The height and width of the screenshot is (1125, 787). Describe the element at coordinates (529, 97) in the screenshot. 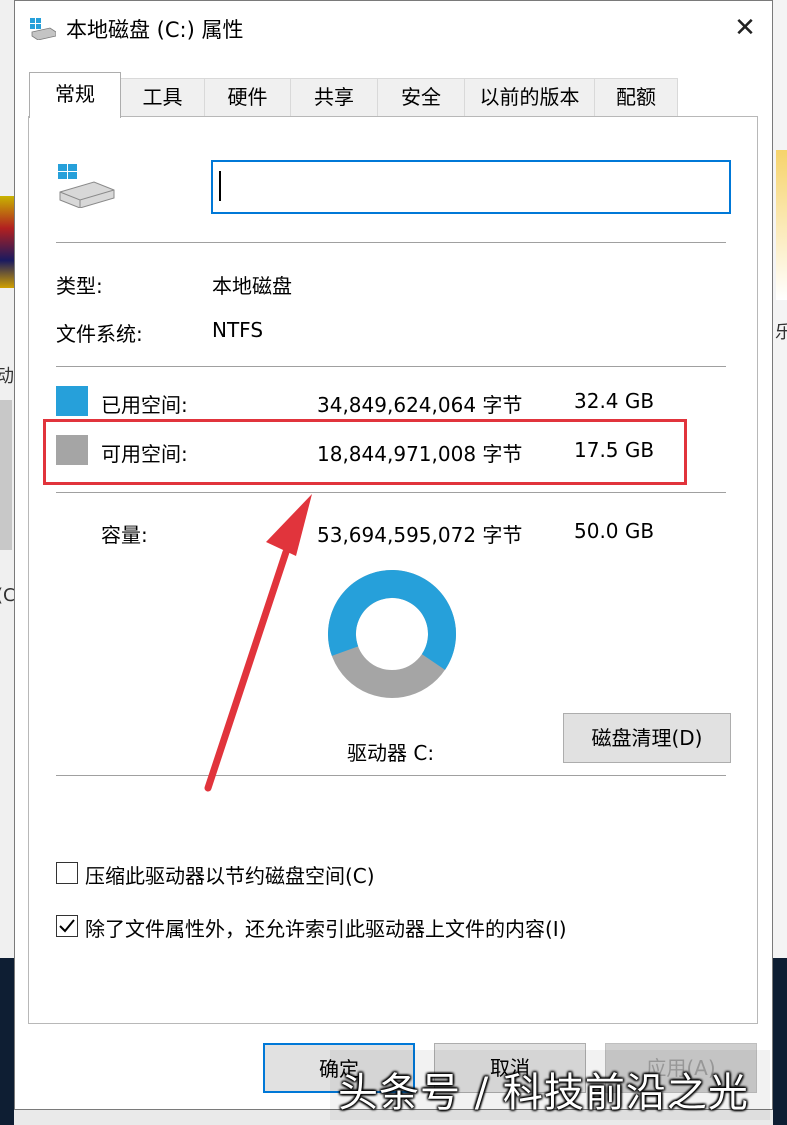

I see `tab-previous-versions: 以前的版本` at that location.